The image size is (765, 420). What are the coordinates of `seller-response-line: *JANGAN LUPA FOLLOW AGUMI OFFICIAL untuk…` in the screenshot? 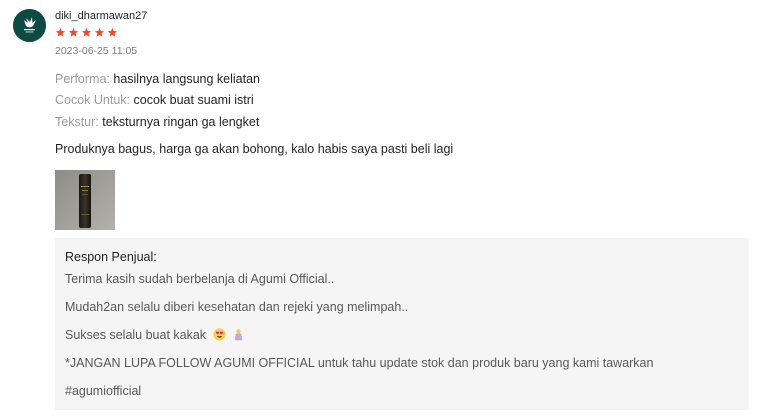 It's located at (359, 363).